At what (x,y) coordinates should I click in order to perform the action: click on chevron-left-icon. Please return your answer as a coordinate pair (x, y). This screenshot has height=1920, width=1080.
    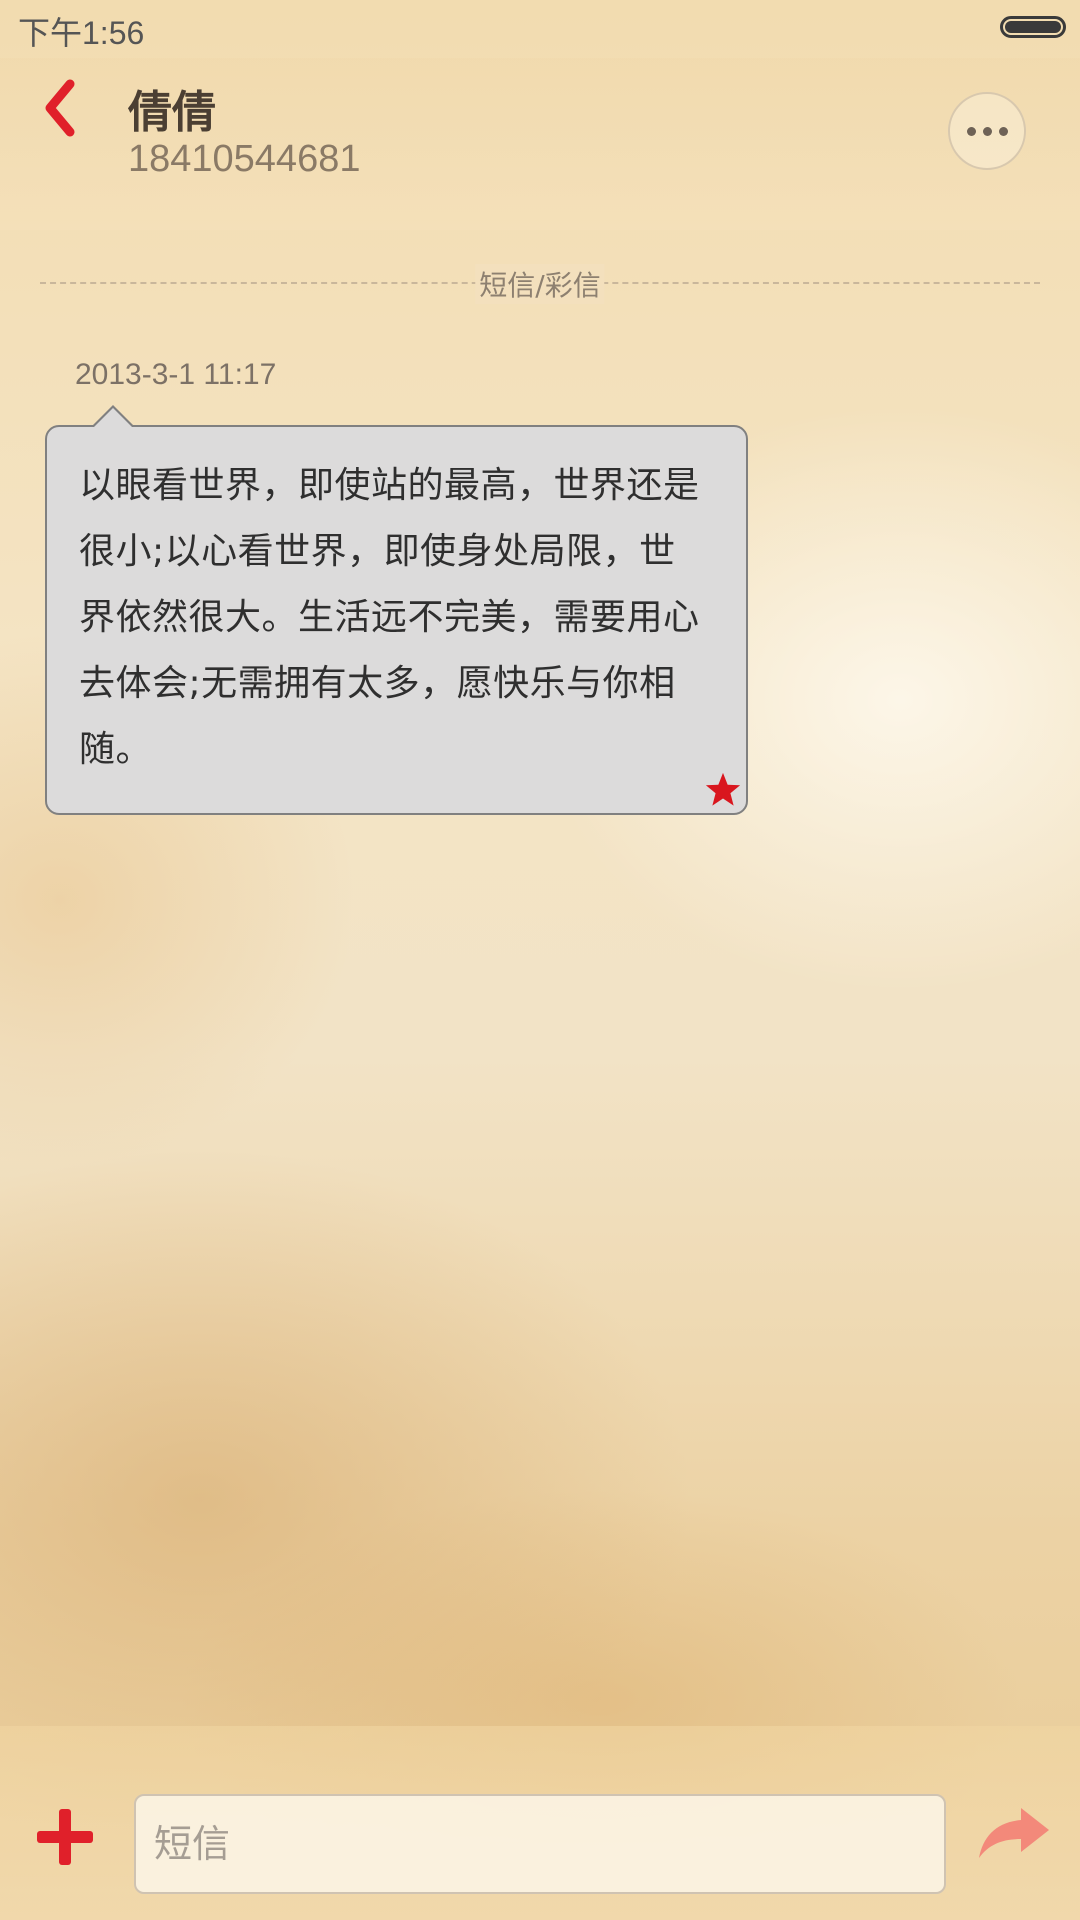
    Looking at the image, I should click on (60, 108).